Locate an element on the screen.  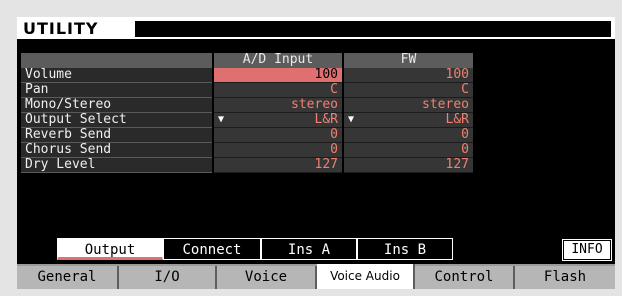
pan-ad-input-value: C is located at coordinates (277, 90).